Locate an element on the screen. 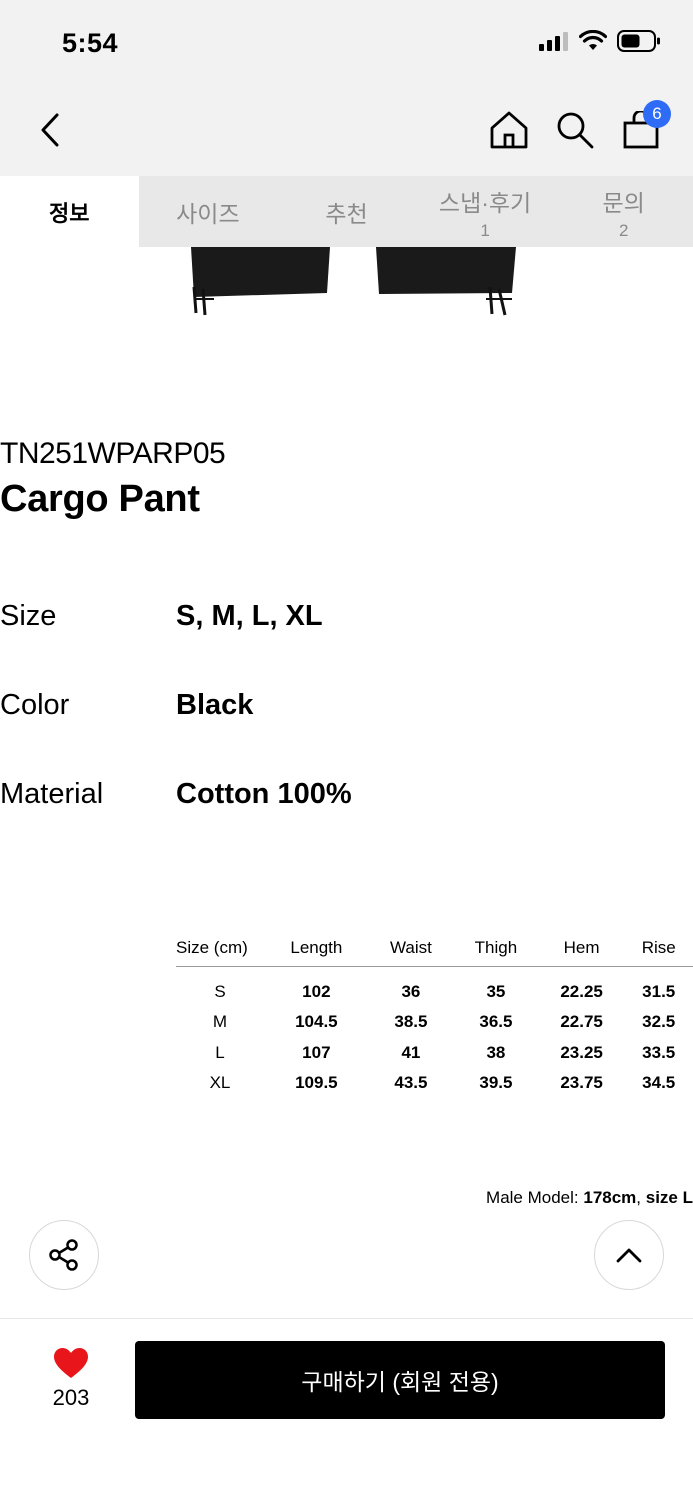 This screenshot has height=1500, width=693. spec-value: S, M, L, XL is located at coordinates (249, 616).